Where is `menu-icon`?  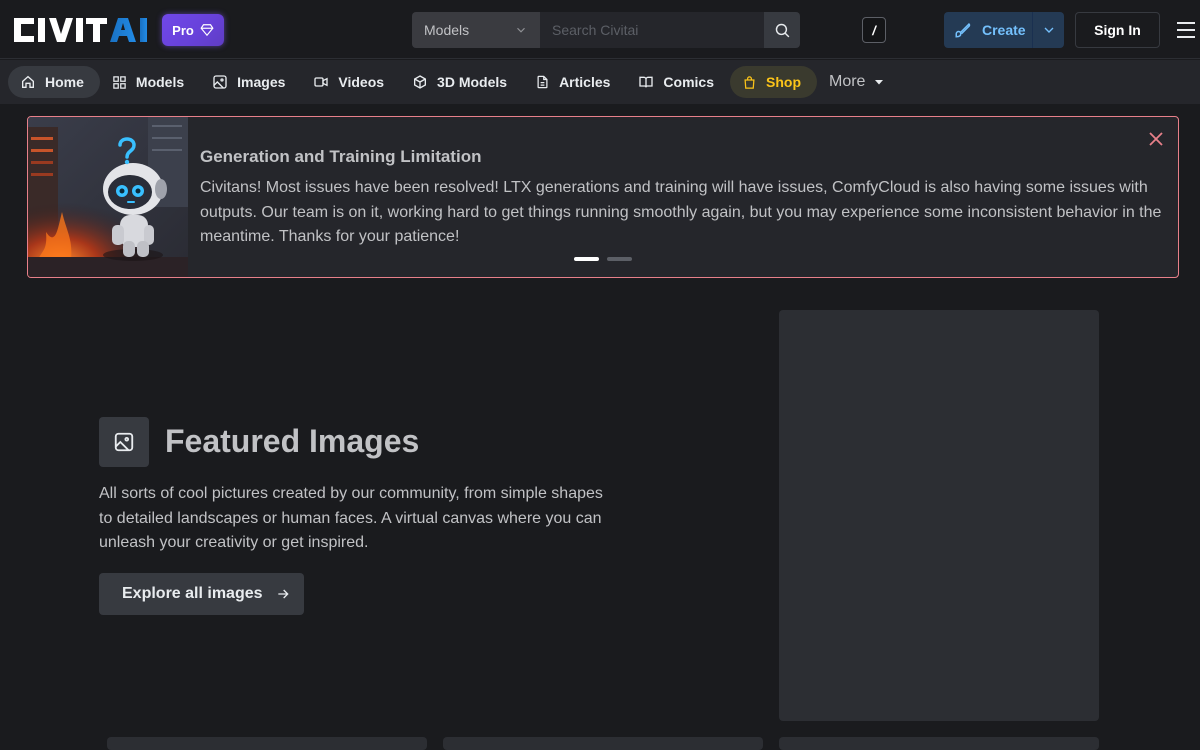 menu-icon is located at coordinates (1186, 30).